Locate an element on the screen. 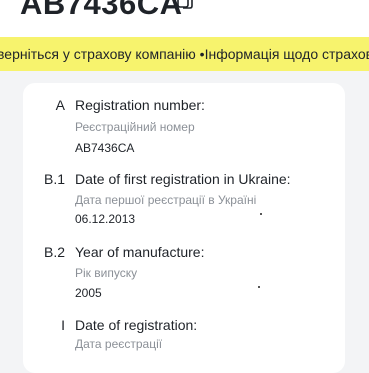  field-label-en: Date of registration: is located at coordinates (136, 325).